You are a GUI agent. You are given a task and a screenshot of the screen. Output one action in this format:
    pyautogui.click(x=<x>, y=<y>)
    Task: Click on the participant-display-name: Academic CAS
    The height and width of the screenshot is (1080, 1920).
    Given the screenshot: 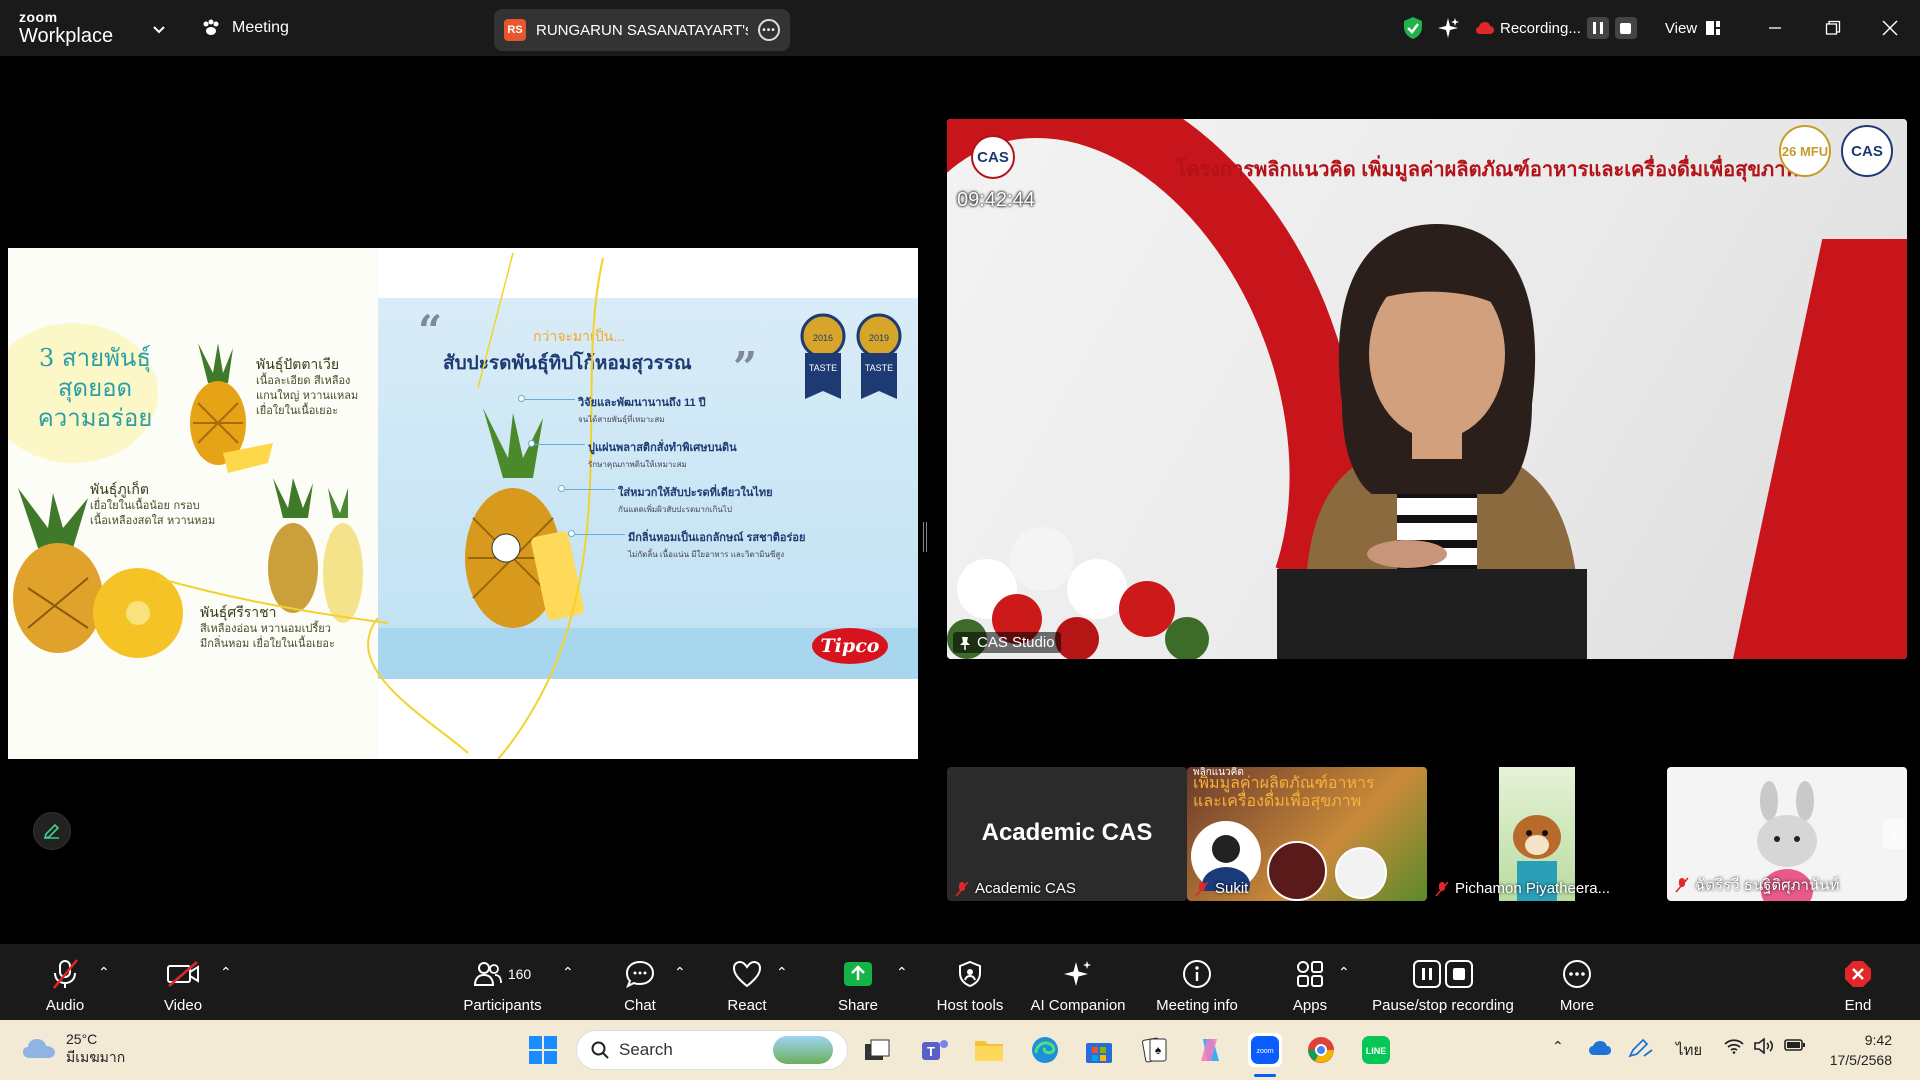 What is the action you would take?
    pyautogui.click(x=1067, y=832)
    